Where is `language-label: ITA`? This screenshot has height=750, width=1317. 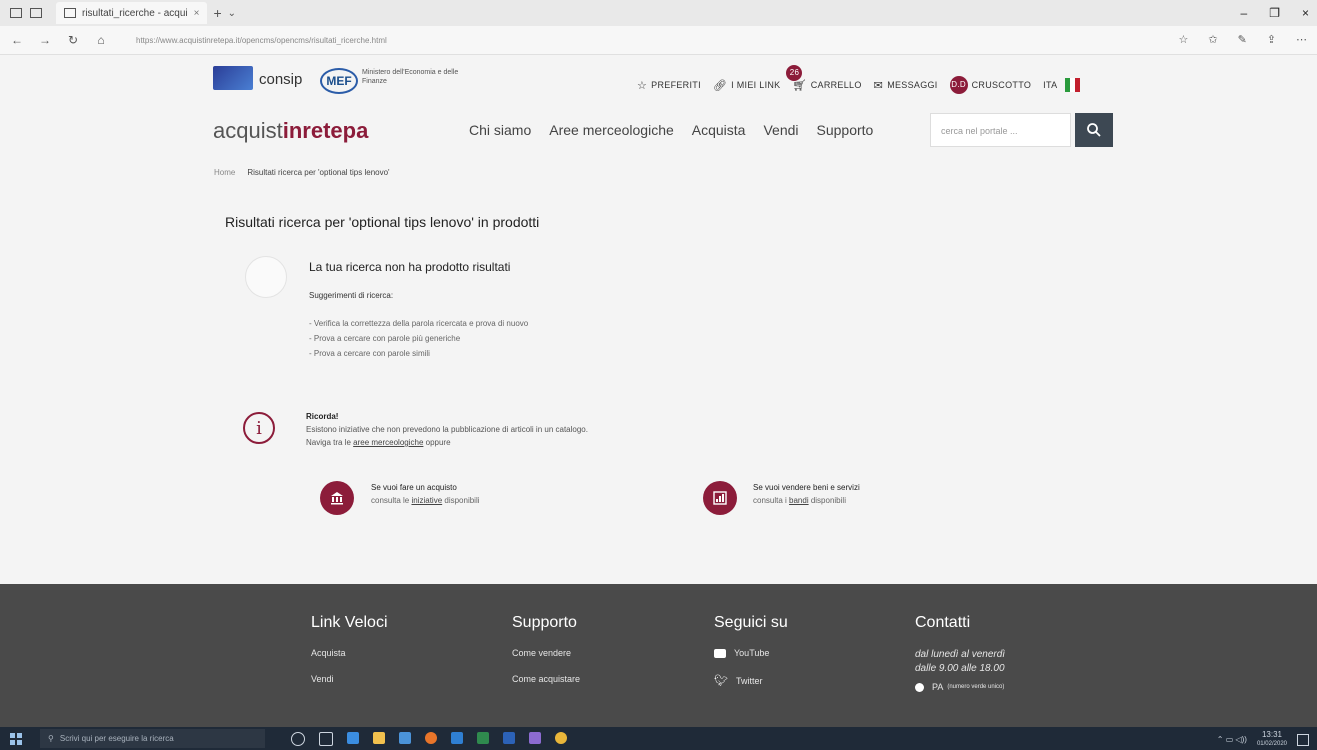
language-label: ITA is located at coordinates (1050, 85).